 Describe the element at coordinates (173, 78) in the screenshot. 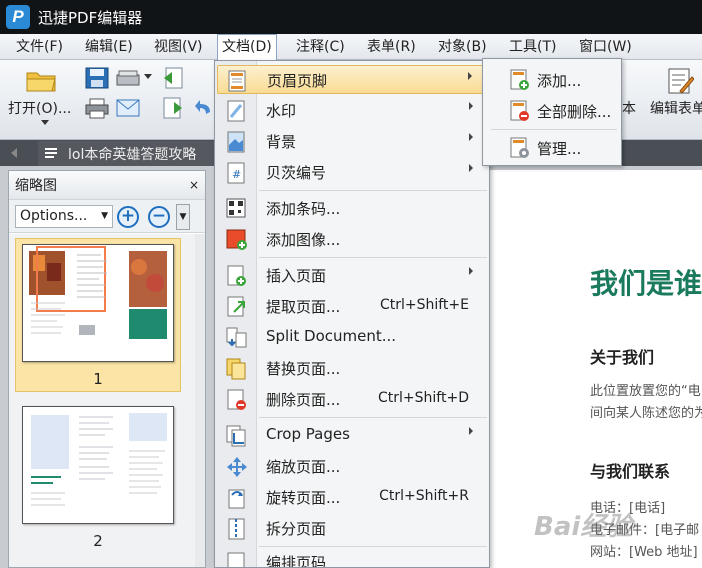

I see `previous-page-icon` at that location.